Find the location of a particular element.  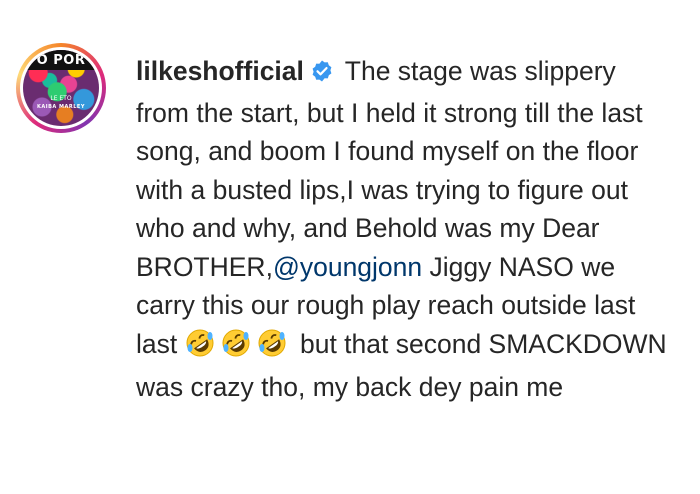

avatar-border: O POR LE ETO KAIBA MARLEY is located at coordinates (61, 88).